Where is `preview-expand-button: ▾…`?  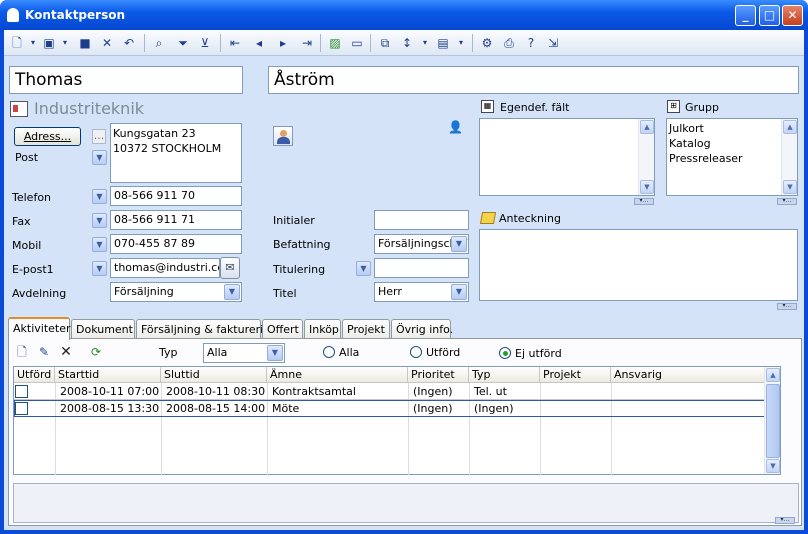 preview-expand-button: ▾… is located at coordinates (785, 520).